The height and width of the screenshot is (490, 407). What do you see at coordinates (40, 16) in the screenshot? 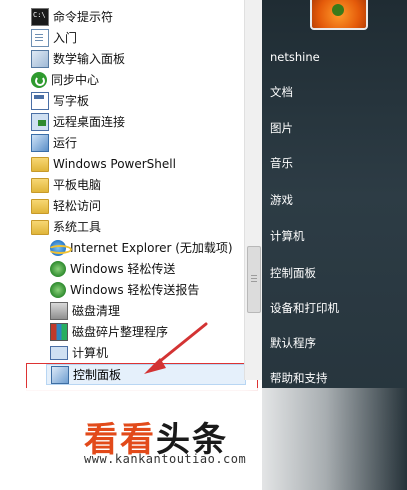
I see `command-prompt-icon` at bounding box center [40, 16].